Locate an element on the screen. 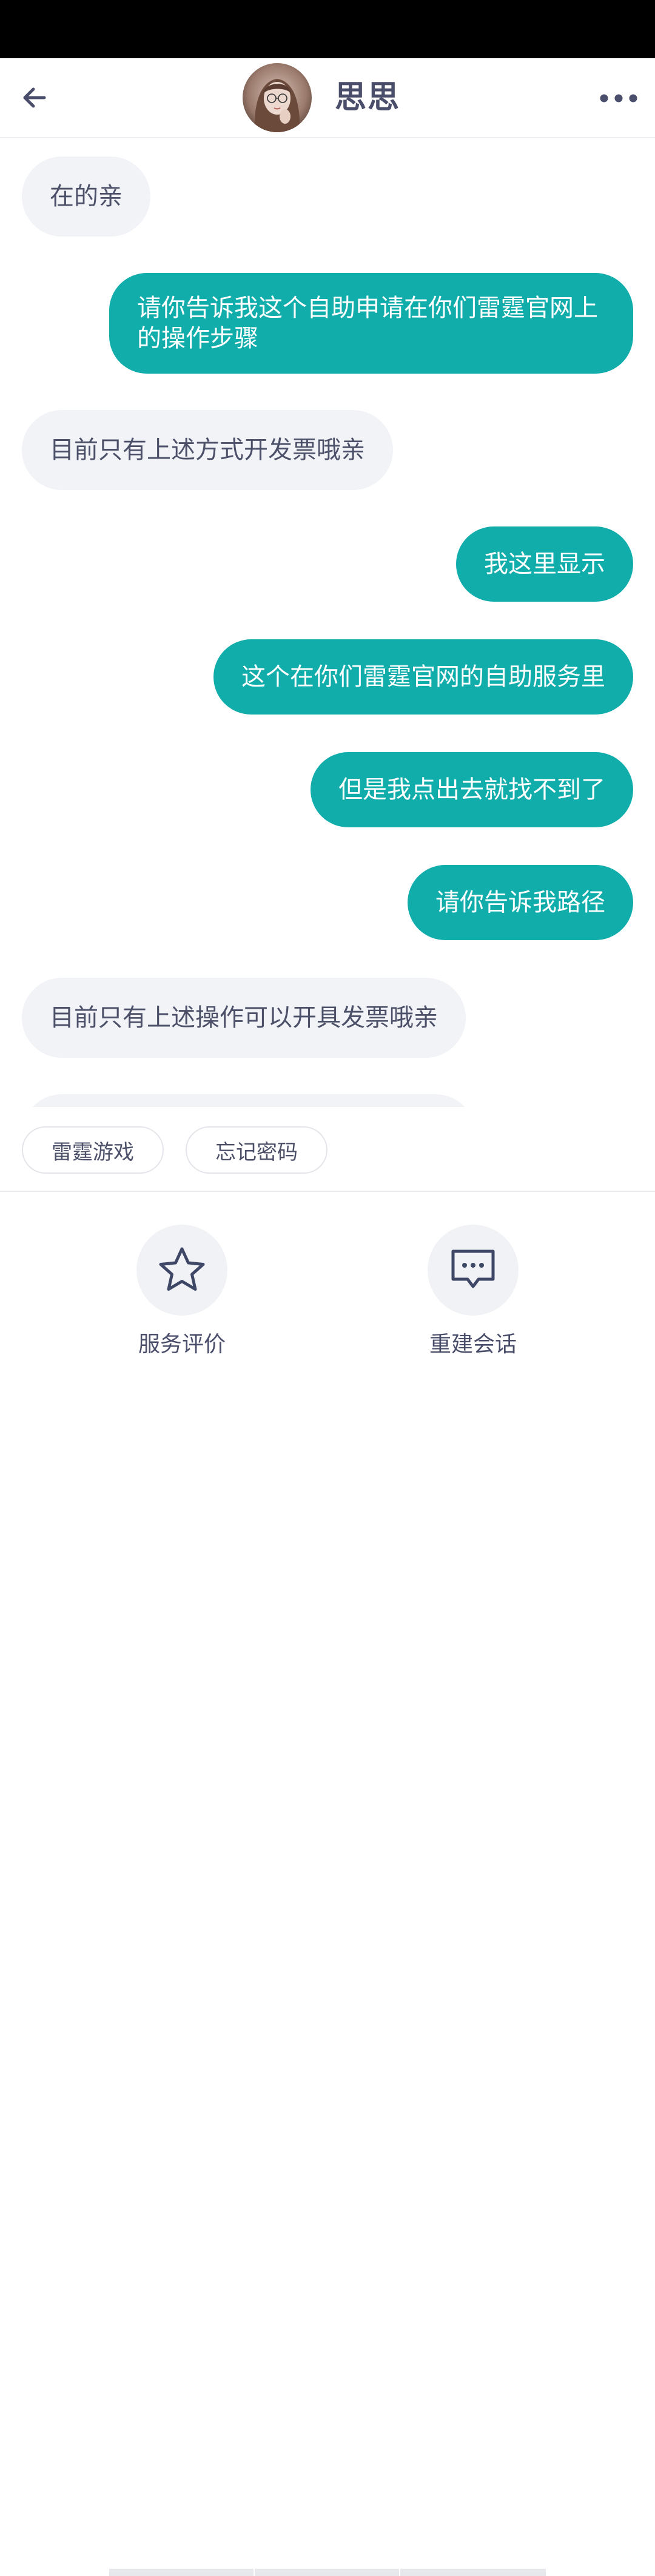 Image resolution: width=655 pixels, height=2576 pixels. rate-service-circle is located at coordinates (181, 1270).